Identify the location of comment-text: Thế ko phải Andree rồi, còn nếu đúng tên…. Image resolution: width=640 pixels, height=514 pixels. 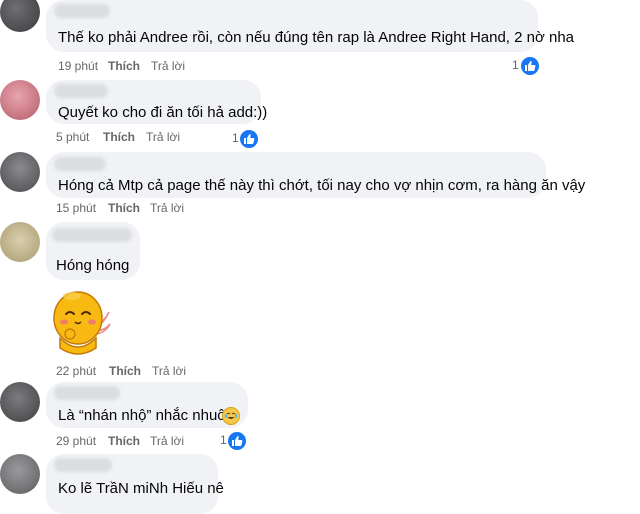
(316, 37).